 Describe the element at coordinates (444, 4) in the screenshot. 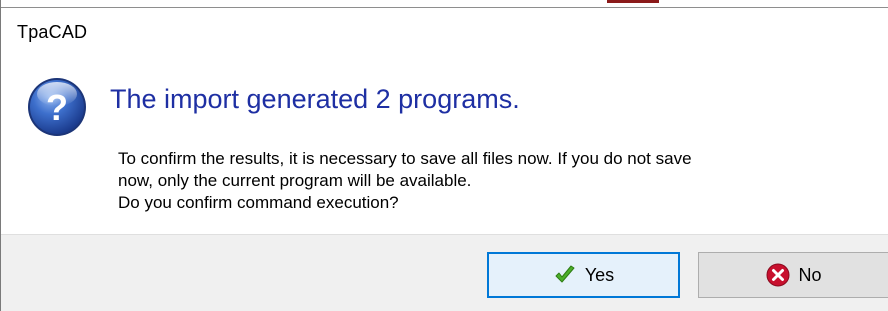

I see `window-top-border` at that location.